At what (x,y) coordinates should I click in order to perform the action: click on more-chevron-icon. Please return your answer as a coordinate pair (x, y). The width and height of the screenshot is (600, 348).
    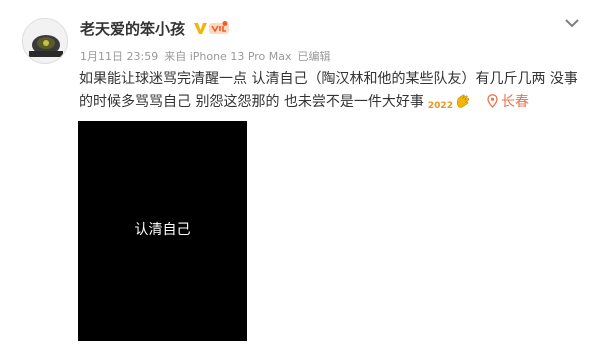
    Looking at the image, I should click on (572, 23).